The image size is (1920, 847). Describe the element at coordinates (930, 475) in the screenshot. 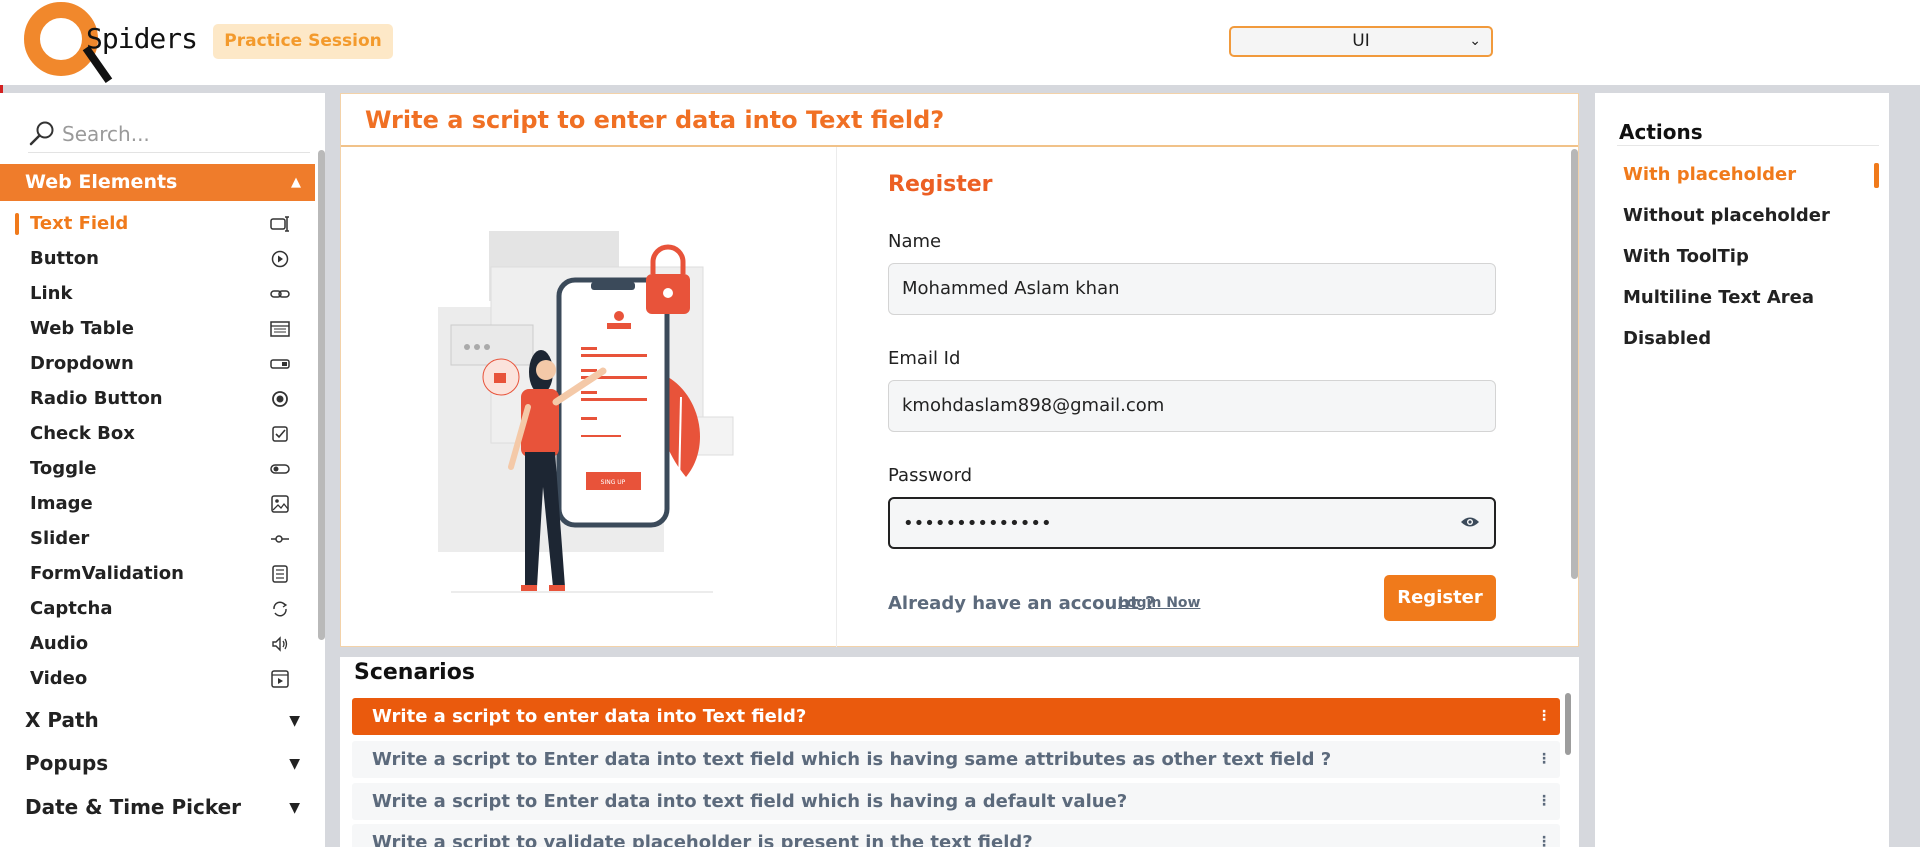

I see `password-label: Password` at that location.